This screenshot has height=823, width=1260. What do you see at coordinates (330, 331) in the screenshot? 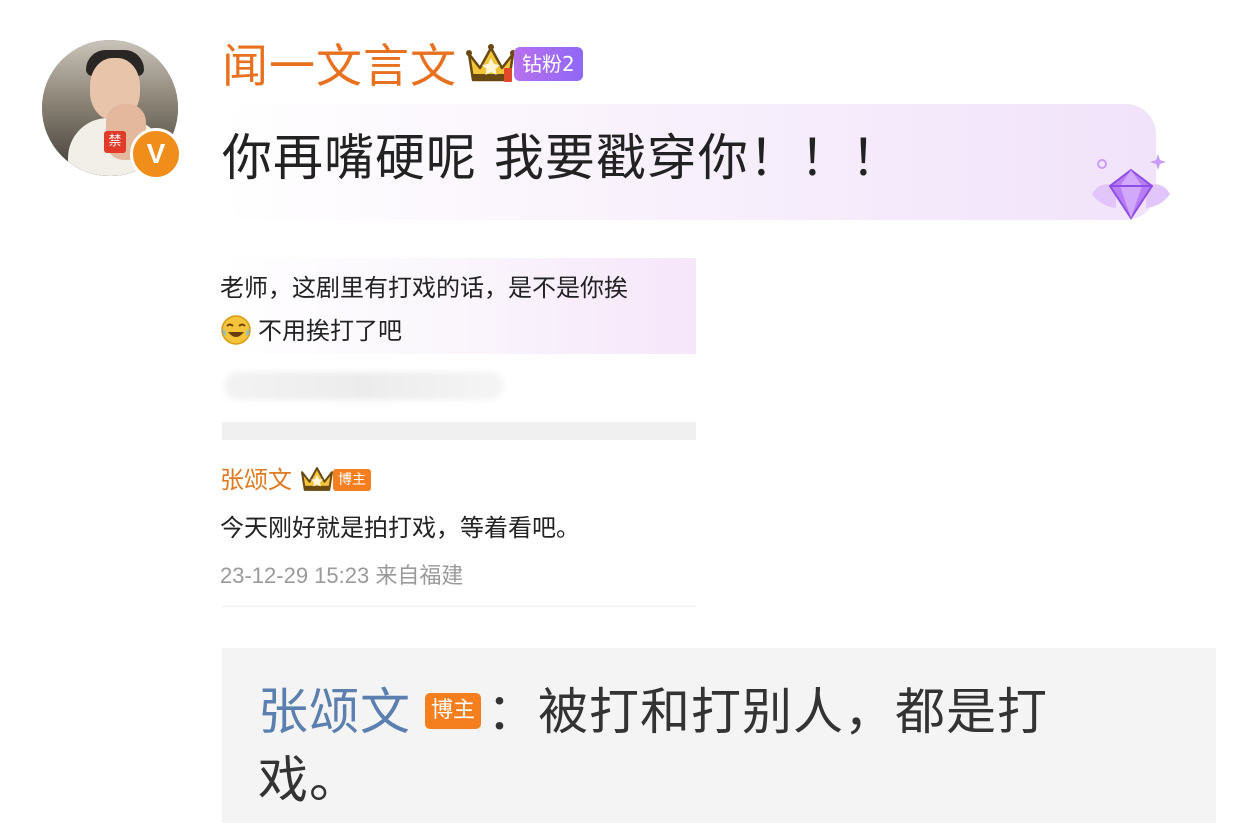
I see `screenshot-comment-line2: 不用挨打了吧` at bounding box center [330, 331].